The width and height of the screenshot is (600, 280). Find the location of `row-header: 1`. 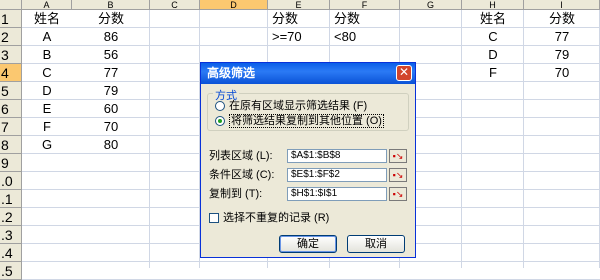

row-header: 1 is located at coordinates (11, 19).